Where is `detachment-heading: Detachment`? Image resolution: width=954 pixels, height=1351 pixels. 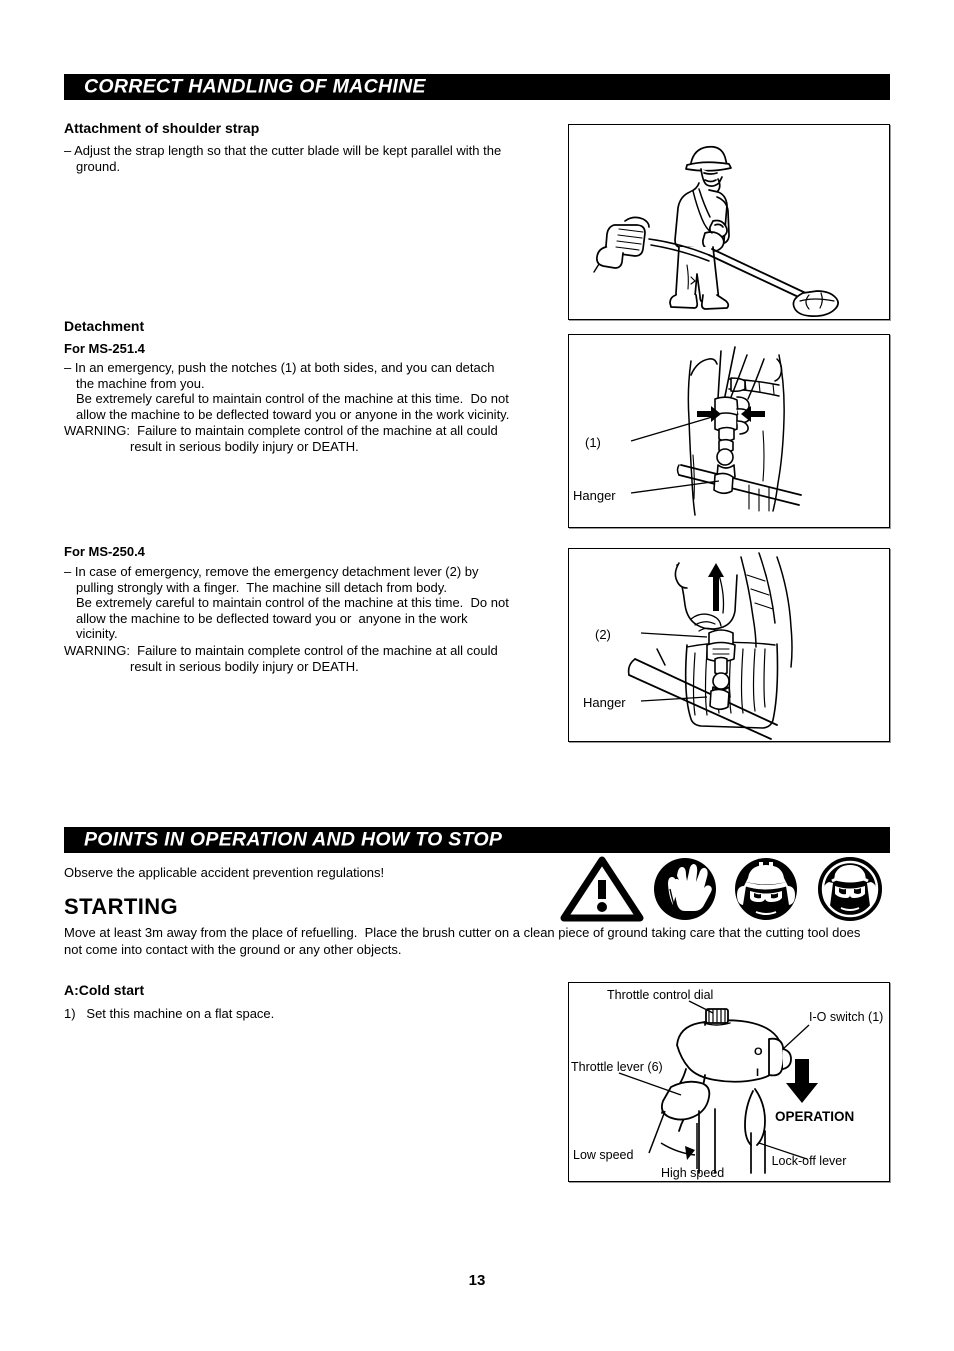 detachment-heading: Detachment is located at coordinates (104, 326).